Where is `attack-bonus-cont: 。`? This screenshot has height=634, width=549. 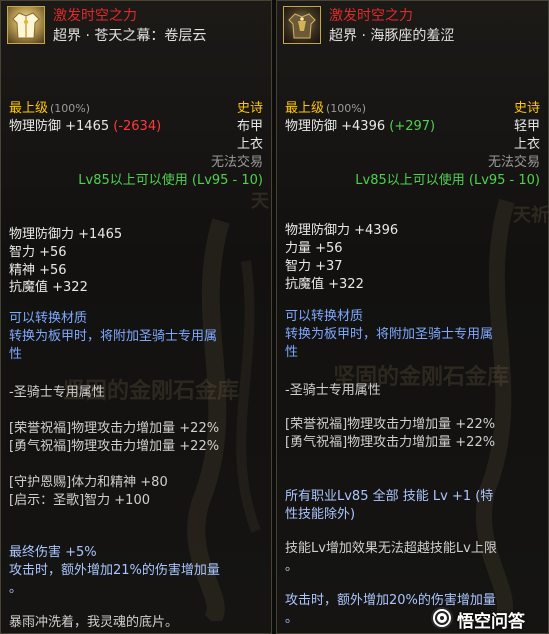 attack-bonus-cont: 。 is located at coordinates (292, 618).